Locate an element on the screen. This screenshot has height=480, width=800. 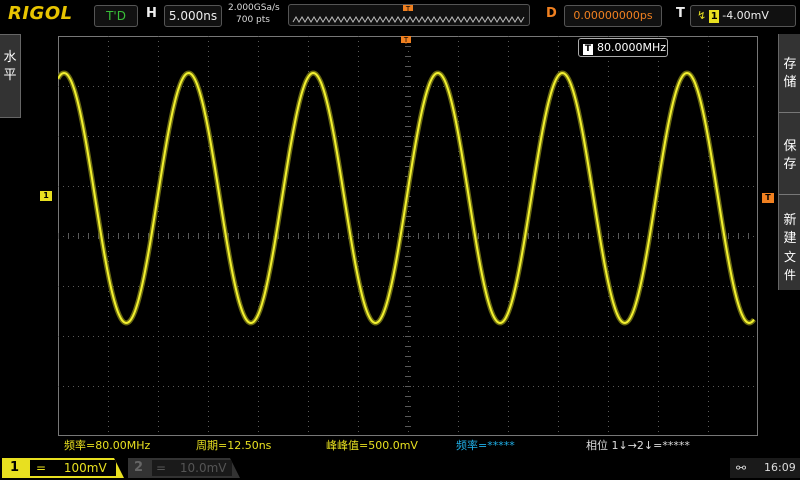
brand-logo: RIGOL is located at coordinates (40, 13).